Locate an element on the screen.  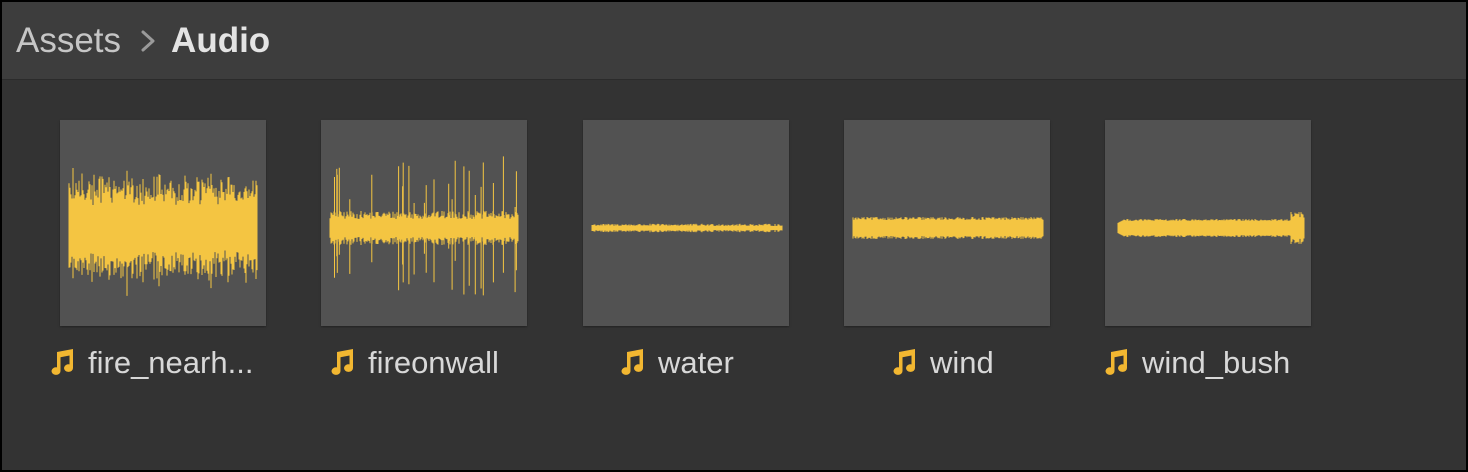
waveform-preview-band is located at coordinates (948, 228).